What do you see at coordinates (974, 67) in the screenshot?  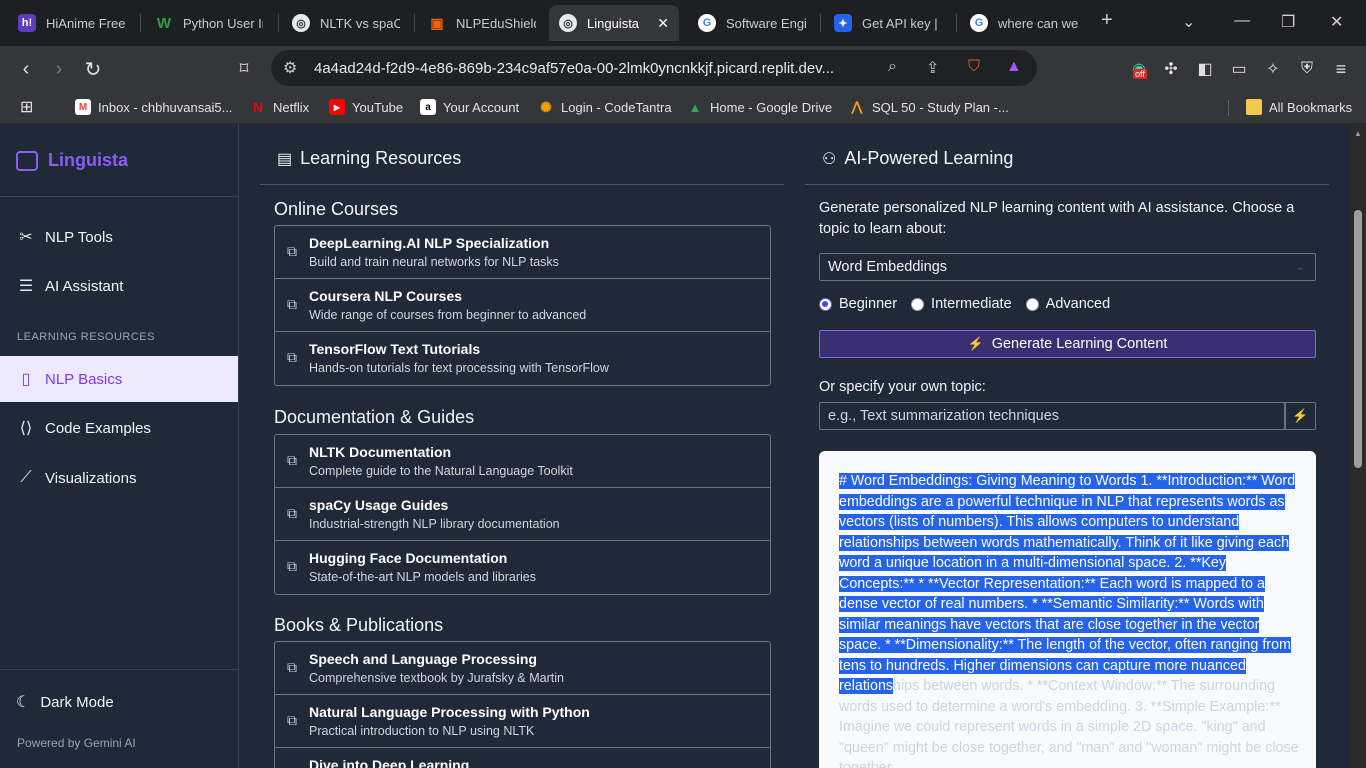 I see `brave-shield-icon: ⛉` at bounding box center [974, 67].